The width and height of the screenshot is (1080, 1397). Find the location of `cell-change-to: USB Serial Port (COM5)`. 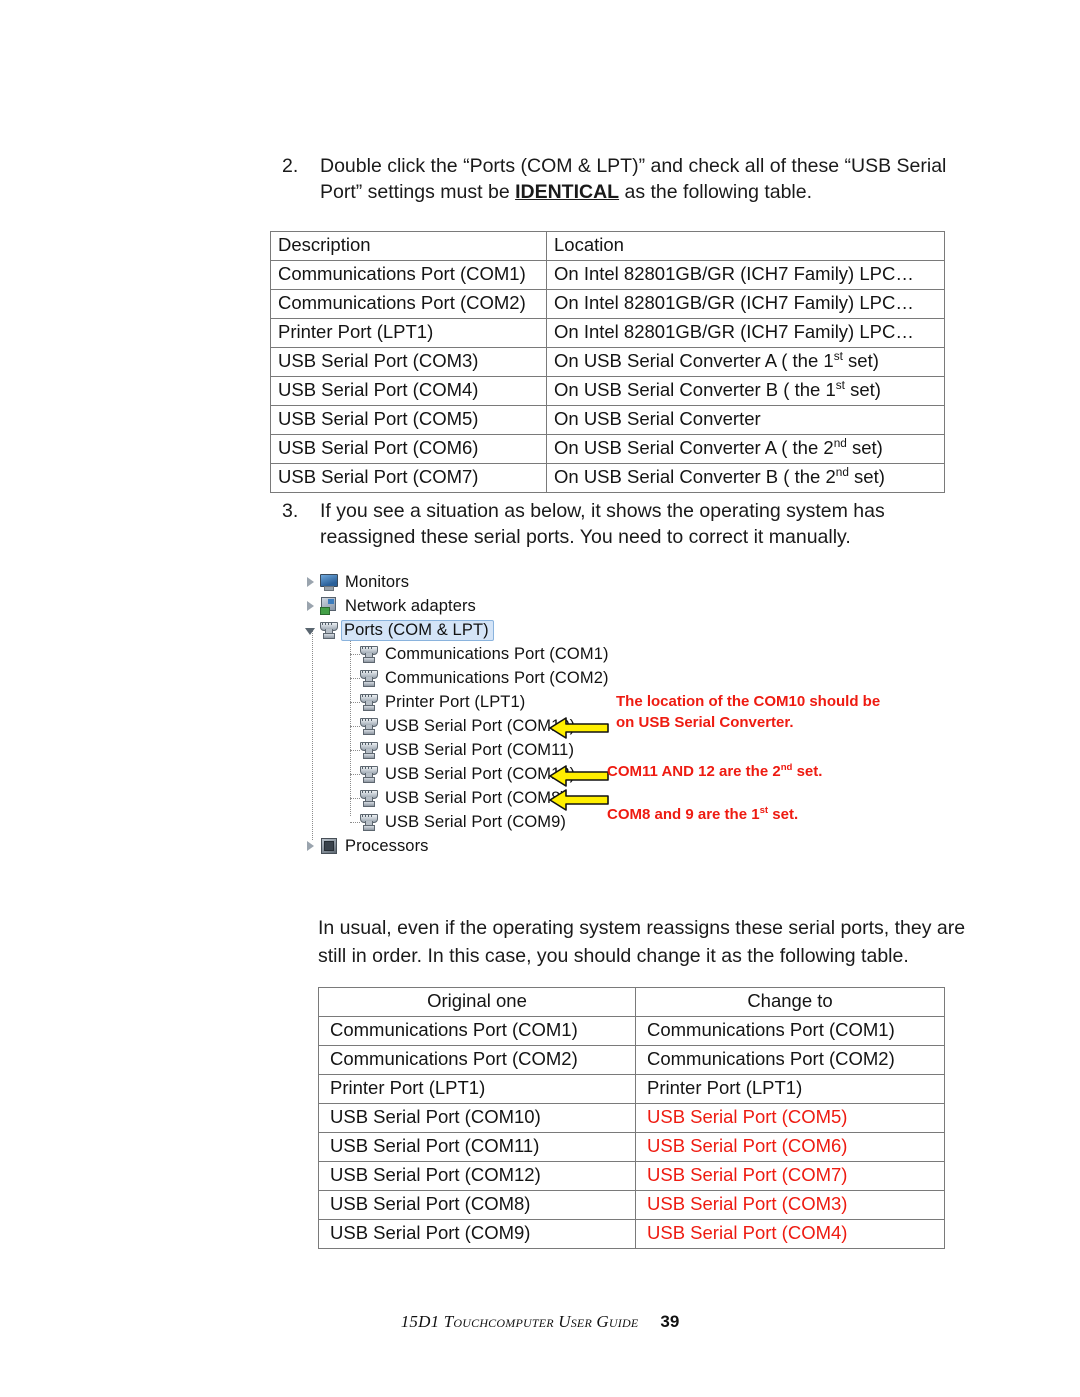

cell-change-to: USB Serial Port (COM5) is located at coordinates (790, 1118).